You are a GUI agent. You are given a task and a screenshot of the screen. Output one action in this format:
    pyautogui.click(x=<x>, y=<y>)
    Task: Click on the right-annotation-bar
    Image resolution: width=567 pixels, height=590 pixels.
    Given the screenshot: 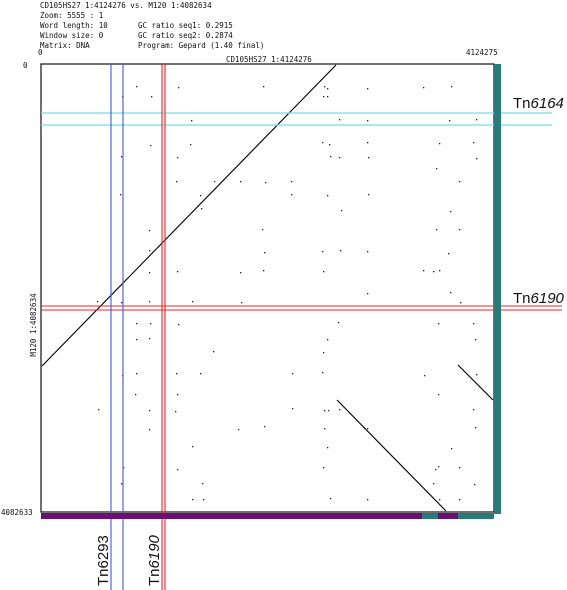 What is the action you would take?
    pyautogui.click(x=497, y=289)
    